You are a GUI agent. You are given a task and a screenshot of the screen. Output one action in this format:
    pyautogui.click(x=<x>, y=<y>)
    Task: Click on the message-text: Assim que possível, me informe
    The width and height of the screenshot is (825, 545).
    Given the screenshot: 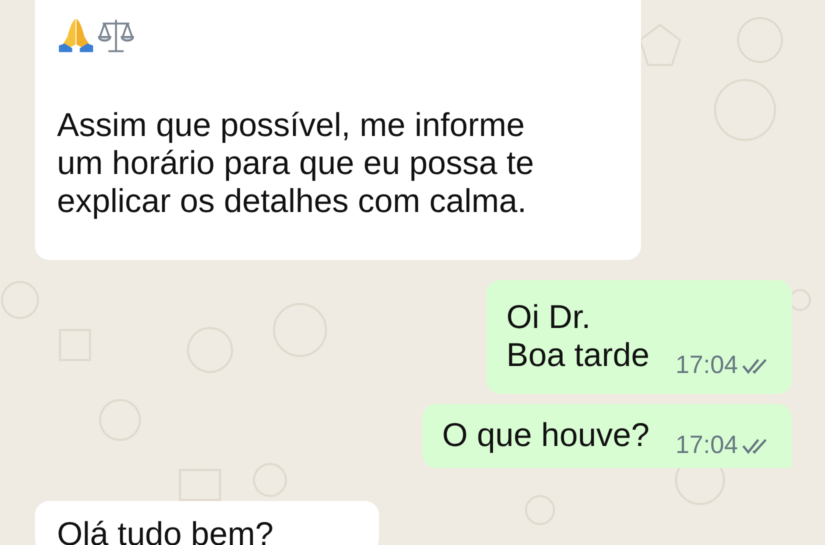 What is the action you would take?
    pyautogui.click(x=291, y=125)
    